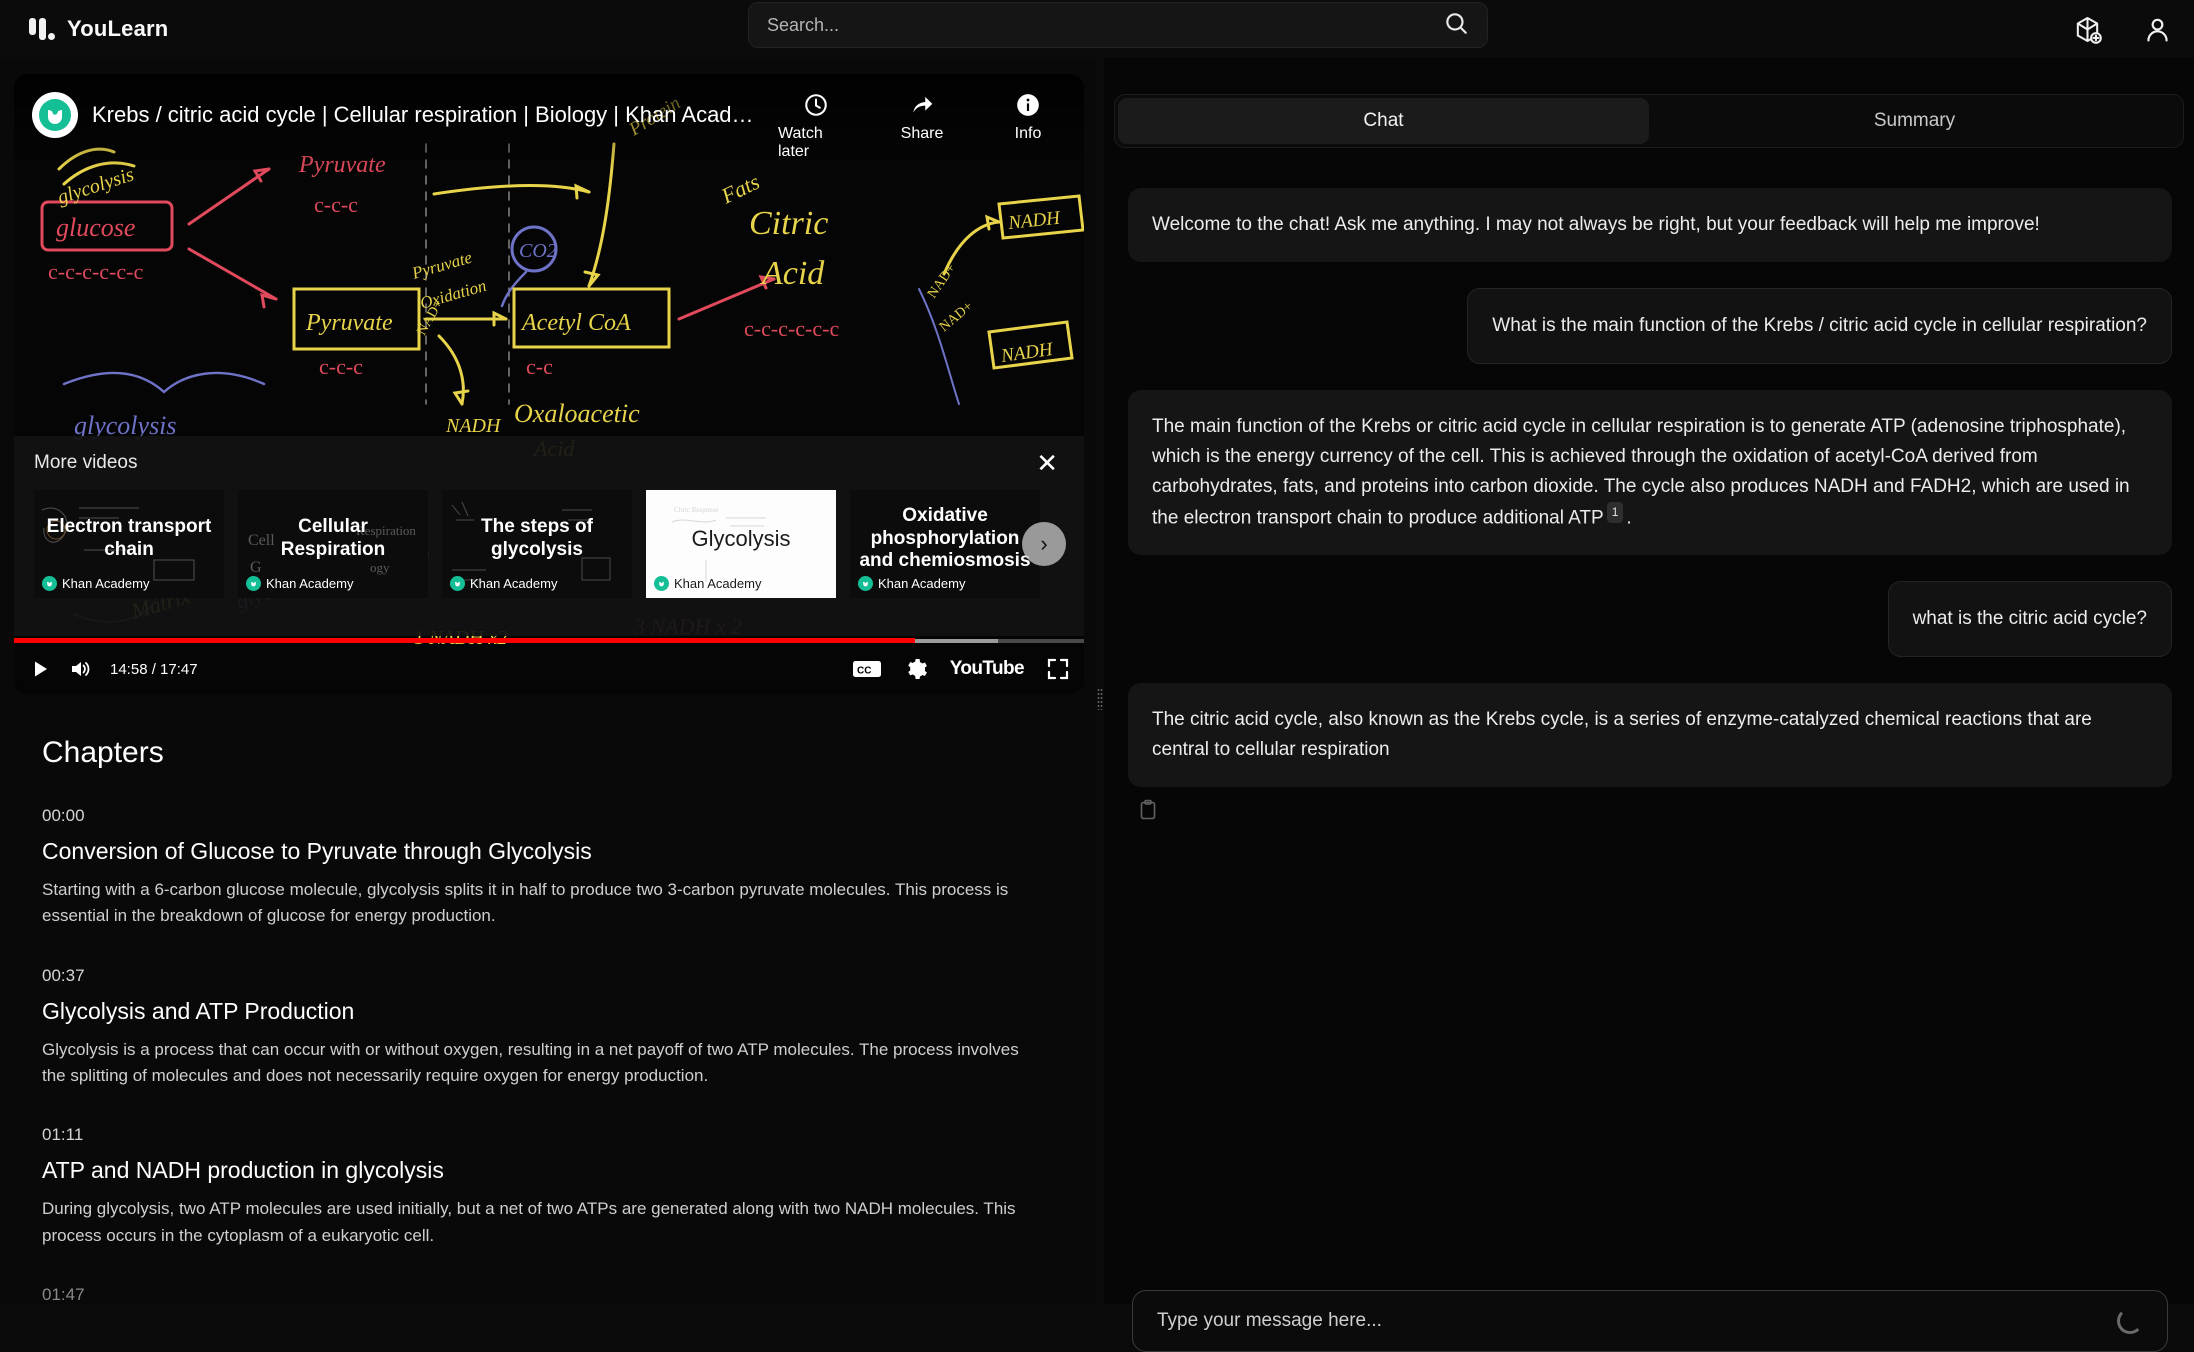  Describe the element at coordinates (1100, 699) in the screenshot. I see `drag-handle-icon` at that location.